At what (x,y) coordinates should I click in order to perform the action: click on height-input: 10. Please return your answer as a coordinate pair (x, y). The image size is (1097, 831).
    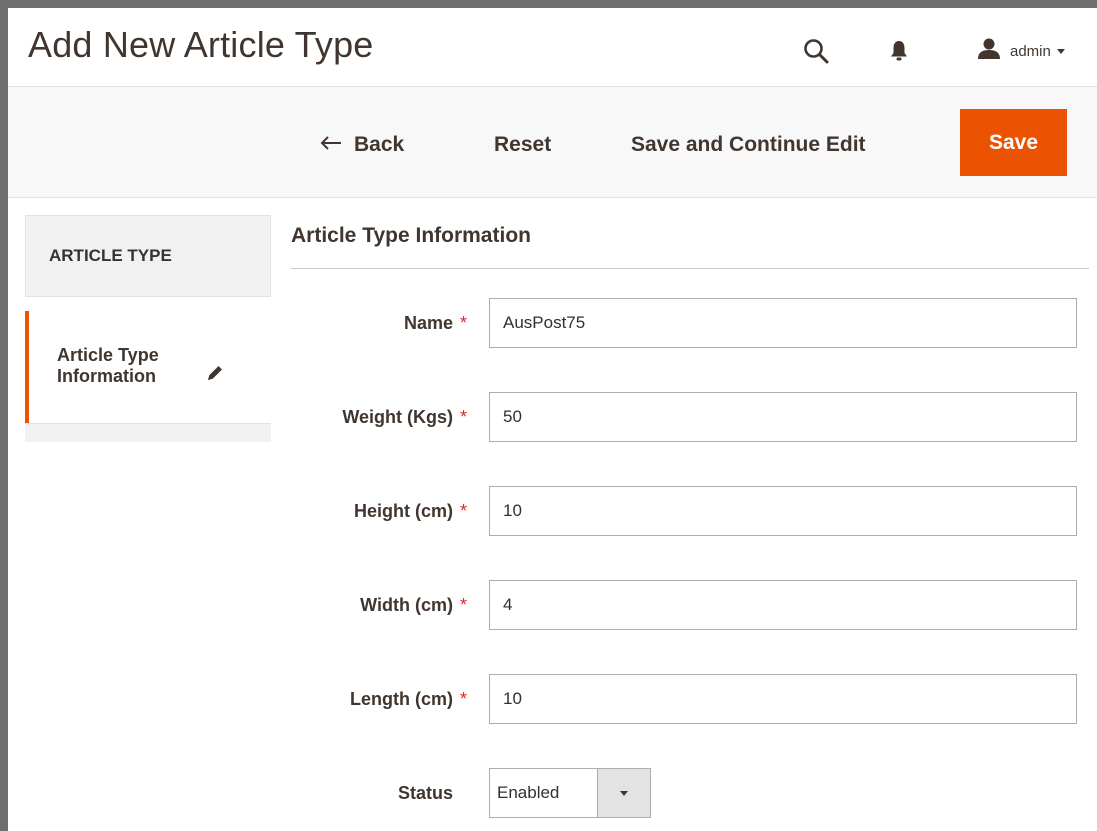
    Looking at the image, I should click on (783, 511).